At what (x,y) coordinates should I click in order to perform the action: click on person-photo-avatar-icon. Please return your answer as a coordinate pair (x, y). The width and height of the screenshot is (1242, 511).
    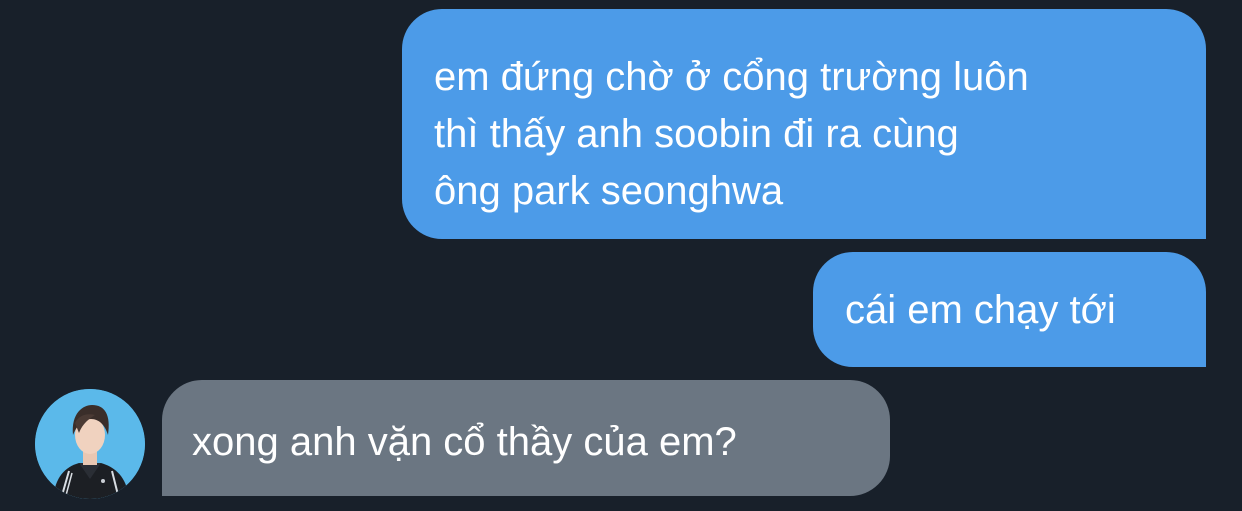
    Looking at the image, I should click on (90, 444).